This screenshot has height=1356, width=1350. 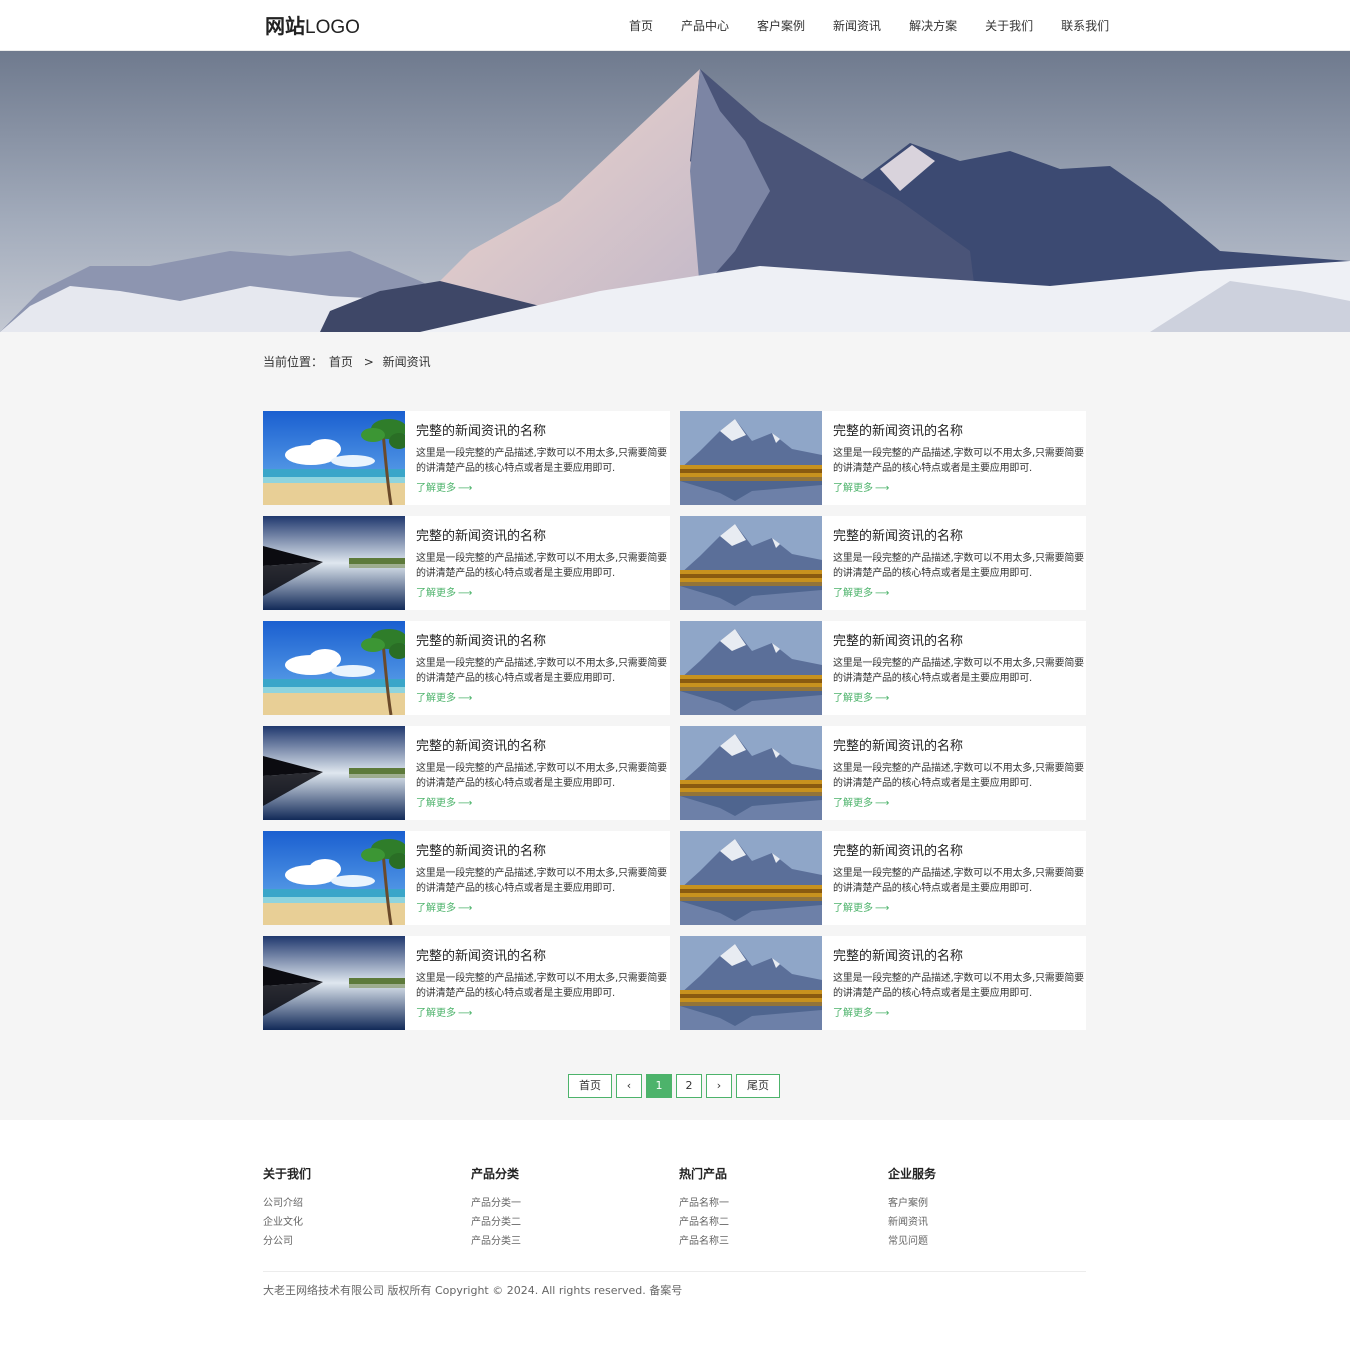 I want to click on page-first-button: 首页, so click(x=590, y=1086).